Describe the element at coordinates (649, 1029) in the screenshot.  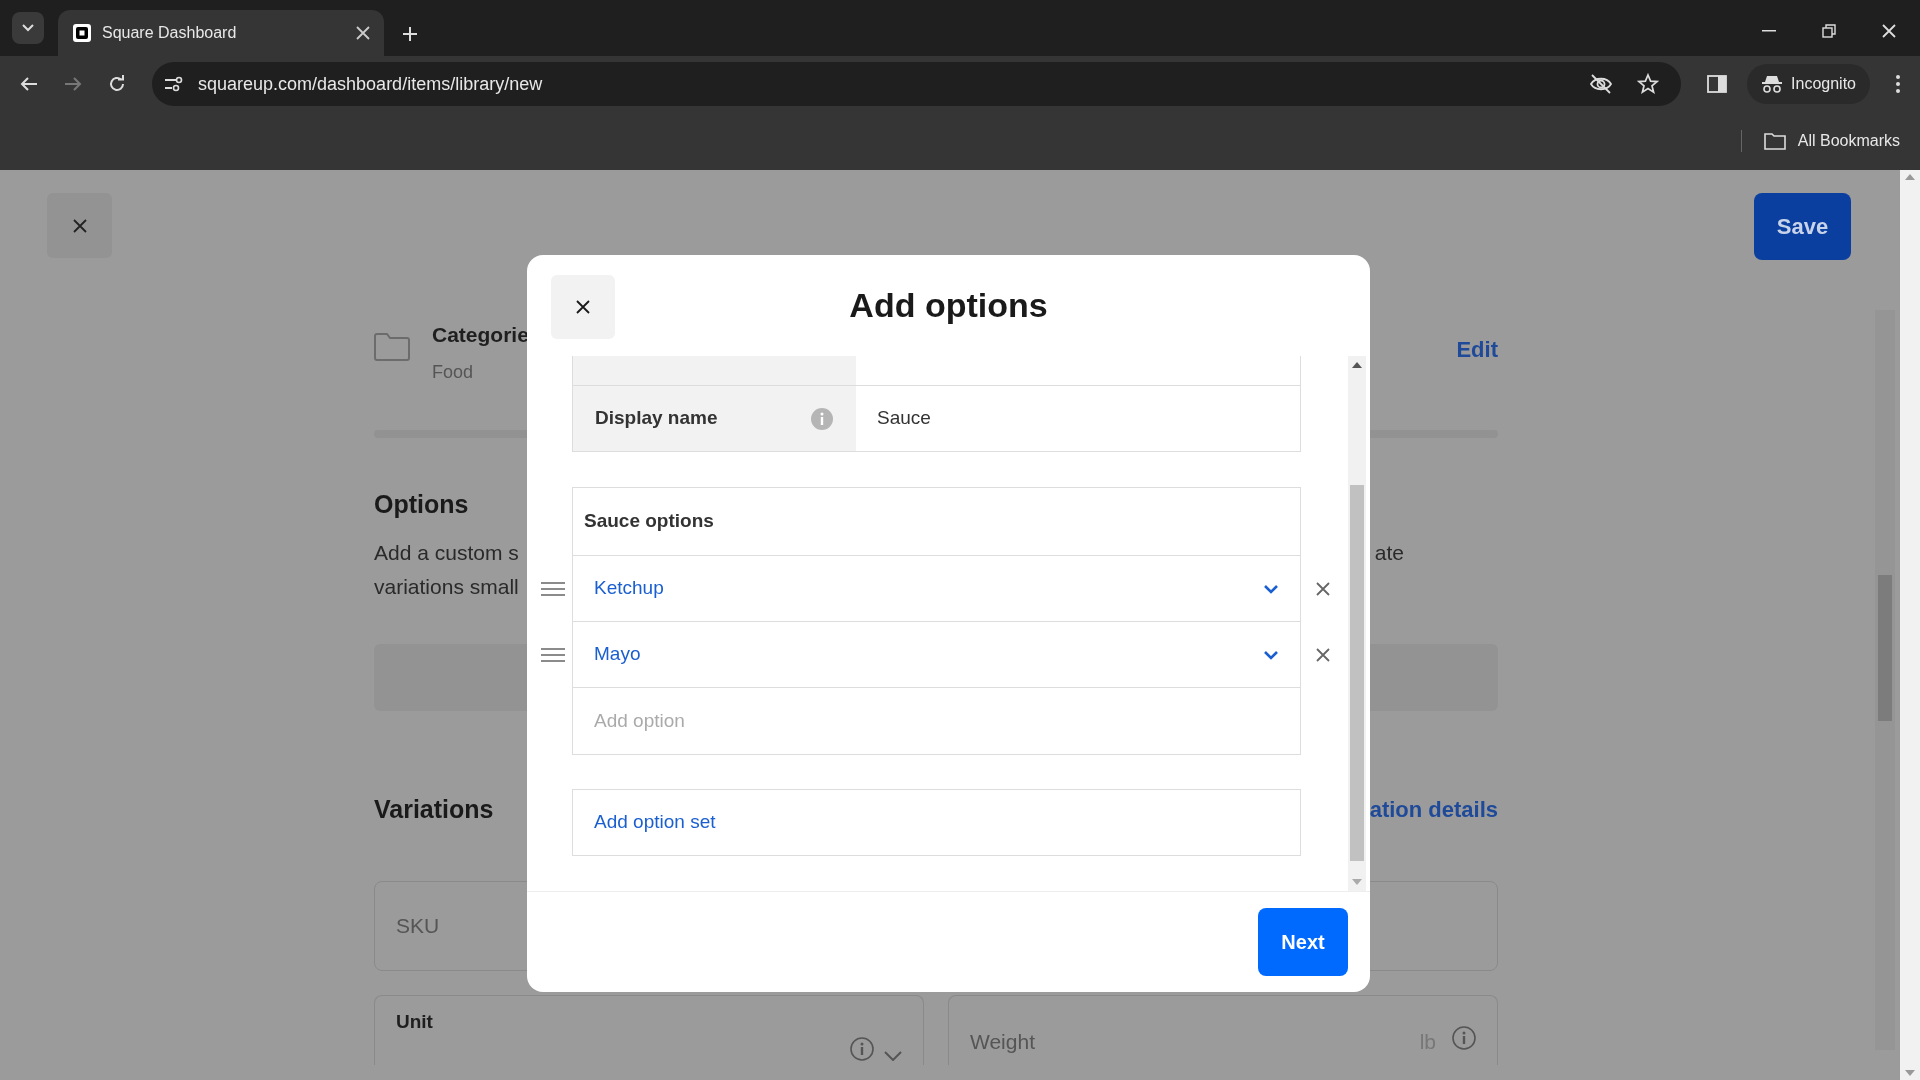
I see `unit-field: Unit` at that location.